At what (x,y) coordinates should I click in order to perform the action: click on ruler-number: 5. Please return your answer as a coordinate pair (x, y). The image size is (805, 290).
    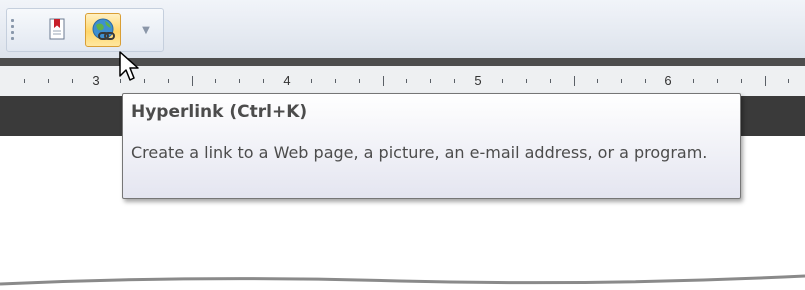
    Looking at the image, I should click on (478, 80).